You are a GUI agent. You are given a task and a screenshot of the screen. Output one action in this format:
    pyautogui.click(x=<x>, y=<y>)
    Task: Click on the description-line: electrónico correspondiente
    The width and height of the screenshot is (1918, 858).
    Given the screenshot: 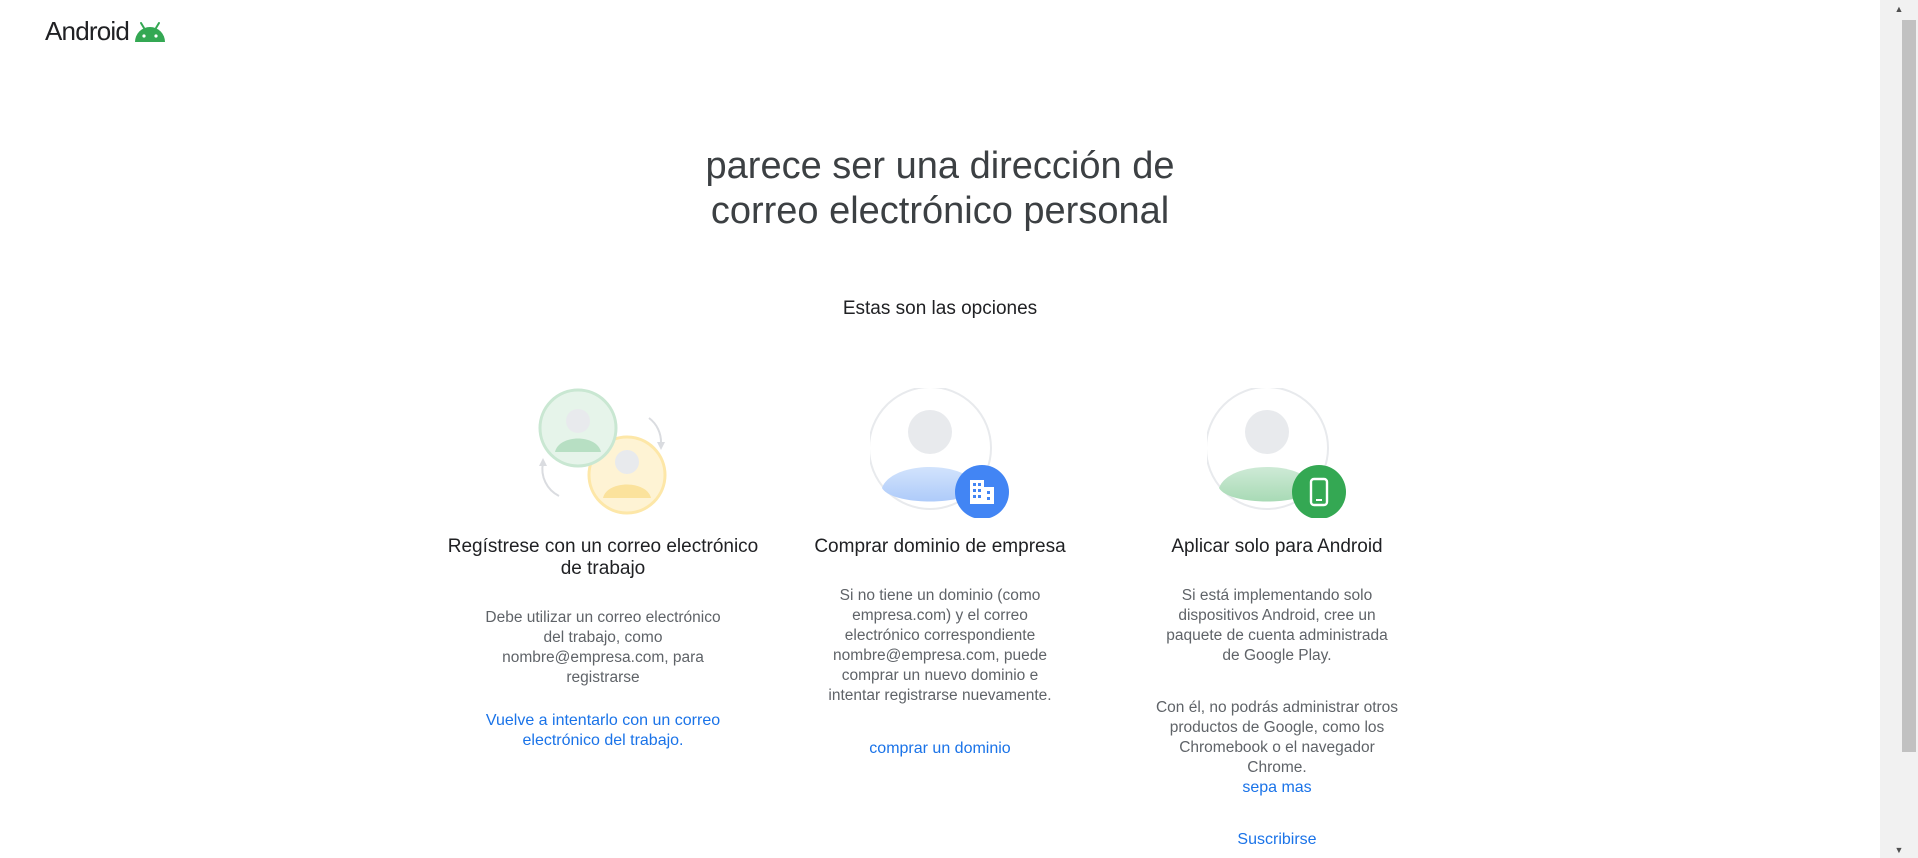 What is the action you would take?
    pyautogui.click(x=940, y=635)
    